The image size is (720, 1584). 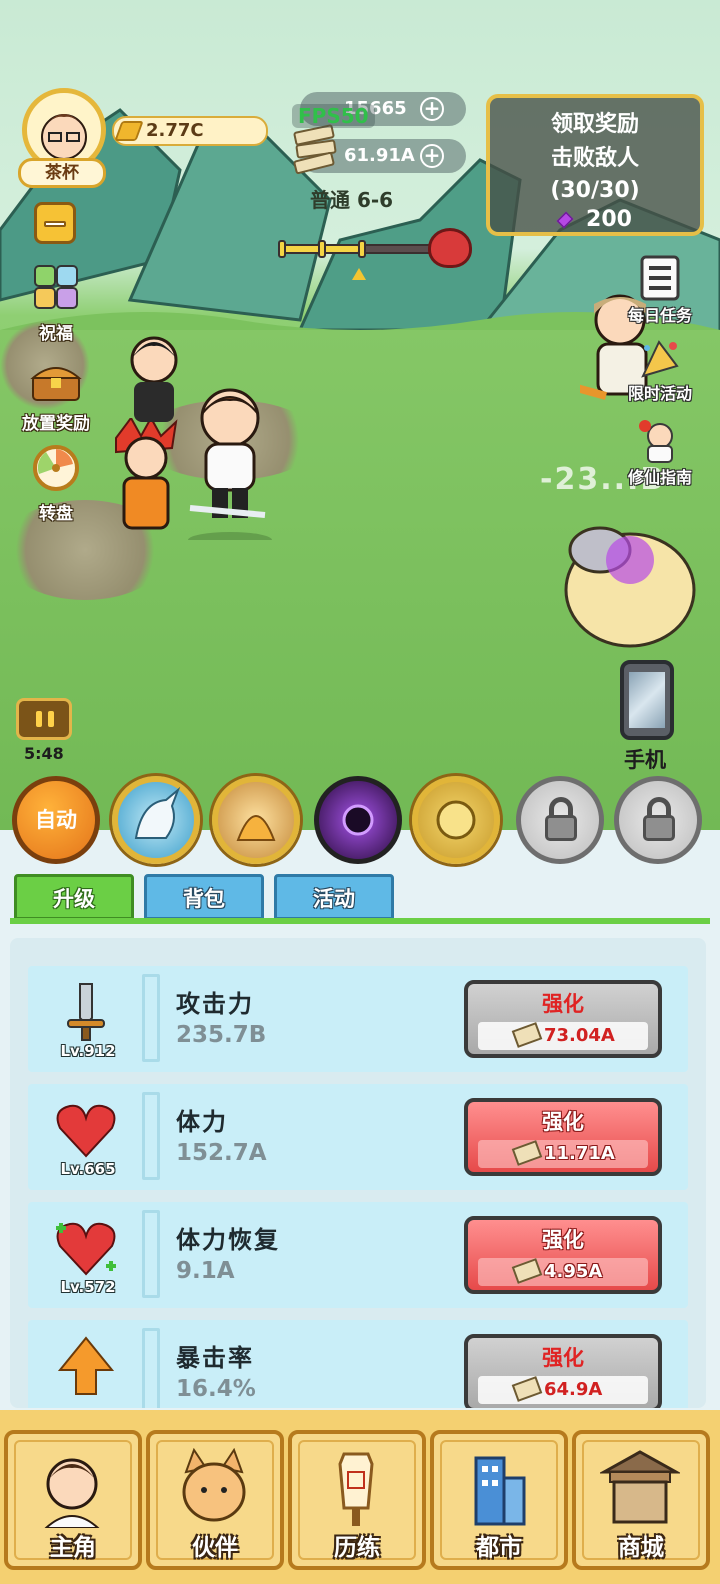 What do you see at coordinates (656, 441) in the screenshot?
I see `guide-icon` at bounding box center [656, 441].